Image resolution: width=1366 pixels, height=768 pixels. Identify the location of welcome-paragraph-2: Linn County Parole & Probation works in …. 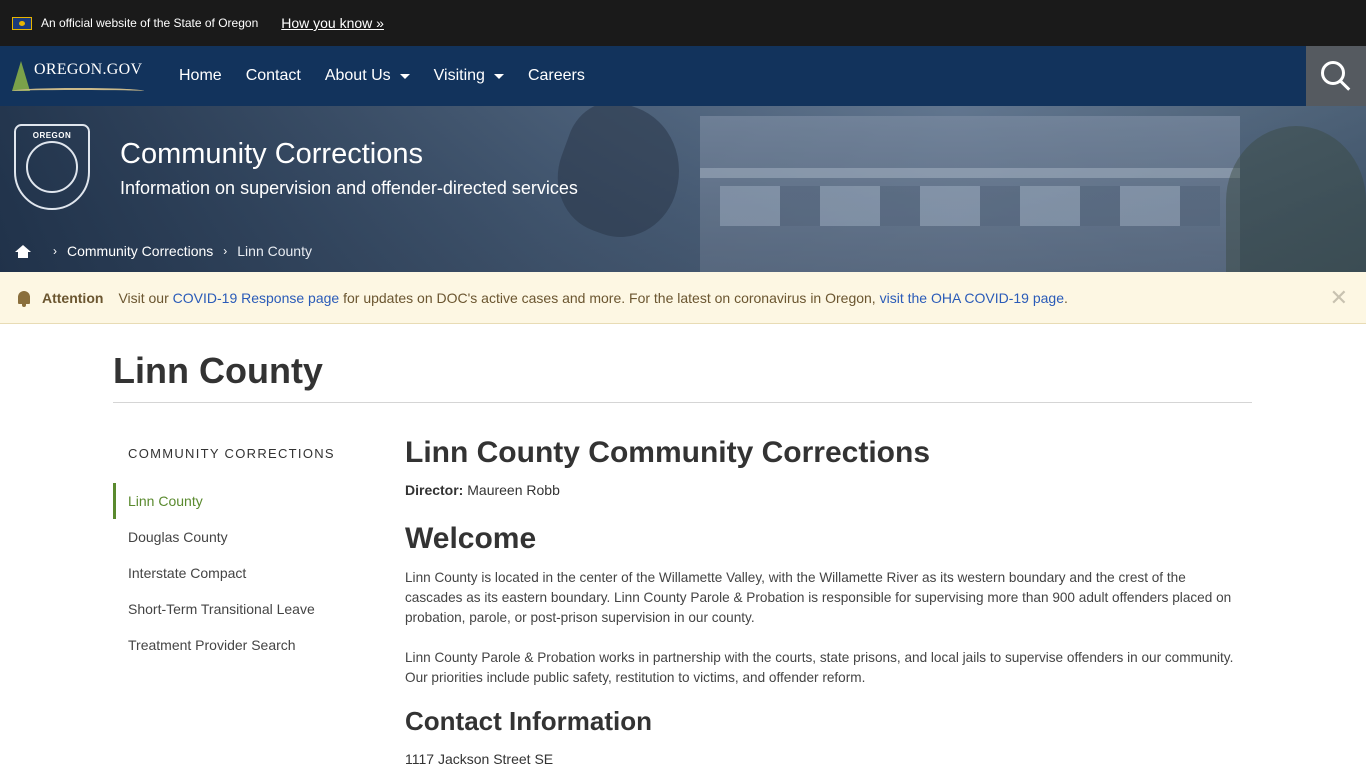
(819, 667).